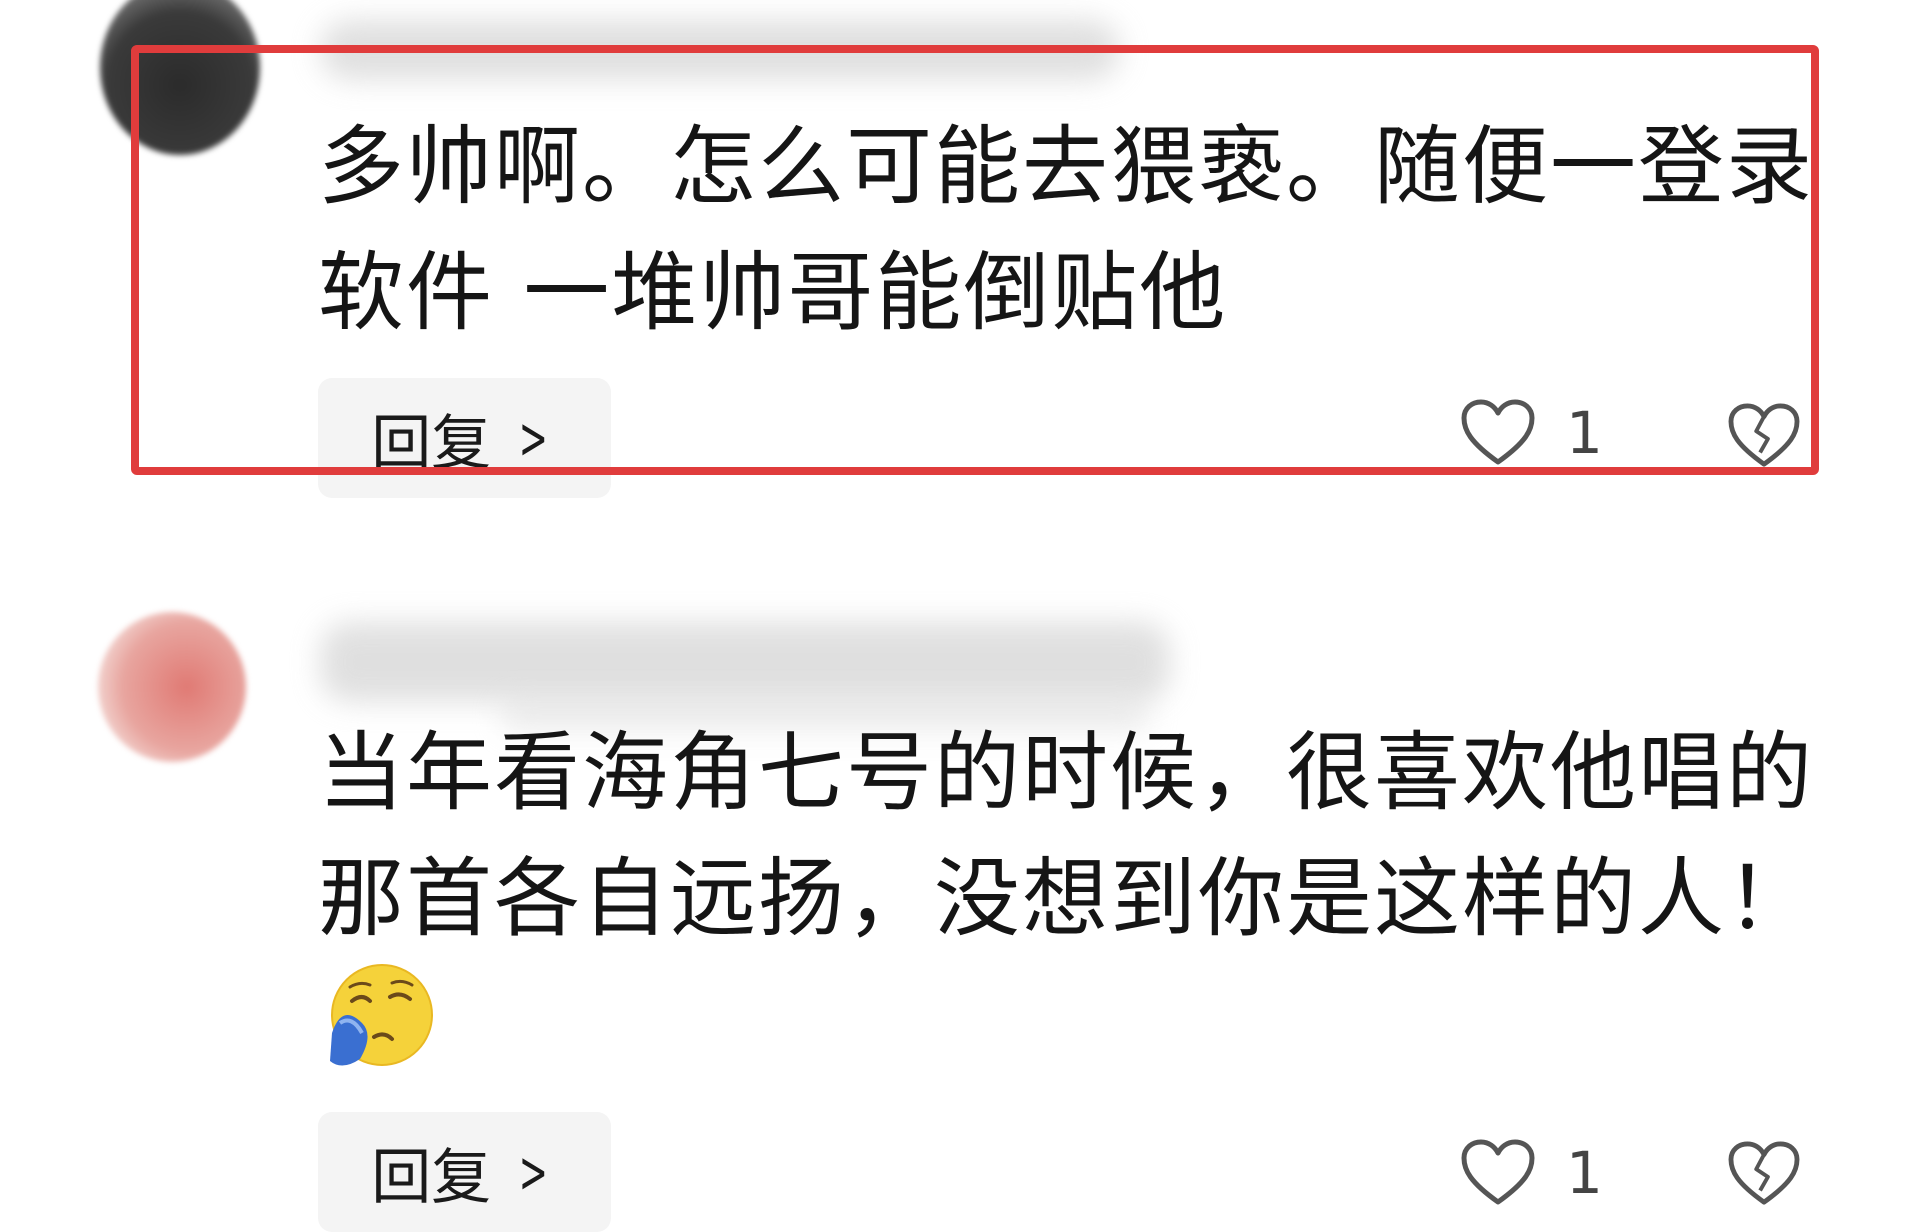 This screenshot has height=1232, width=1920. I want to click on comment-text: 当年看海角七号的时候，很喜欢他唱的 那首各自远扬，没想到你是这样的人！, so click(1066, 836).